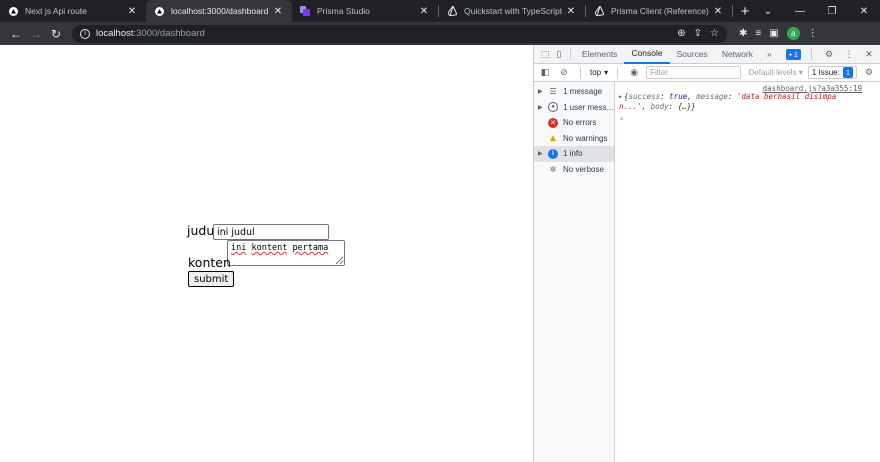  Describe the element at coordinates (864, 11) in the screenshot. I see `close-window-button: ✕` at that location.